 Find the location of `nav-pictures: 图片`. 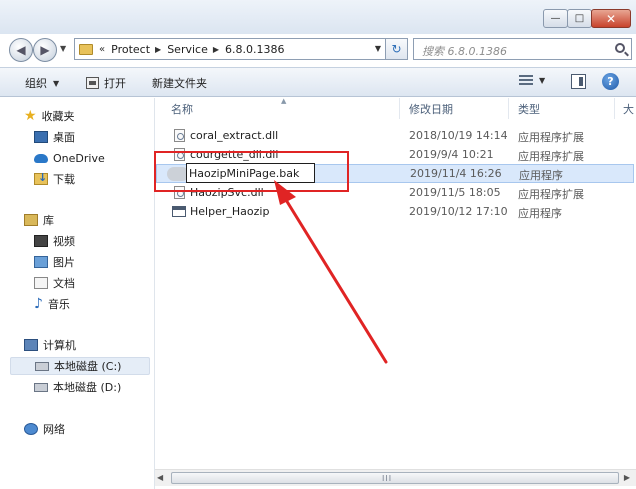

nav-pictures: 图片 is located at coordinates (54, 262).